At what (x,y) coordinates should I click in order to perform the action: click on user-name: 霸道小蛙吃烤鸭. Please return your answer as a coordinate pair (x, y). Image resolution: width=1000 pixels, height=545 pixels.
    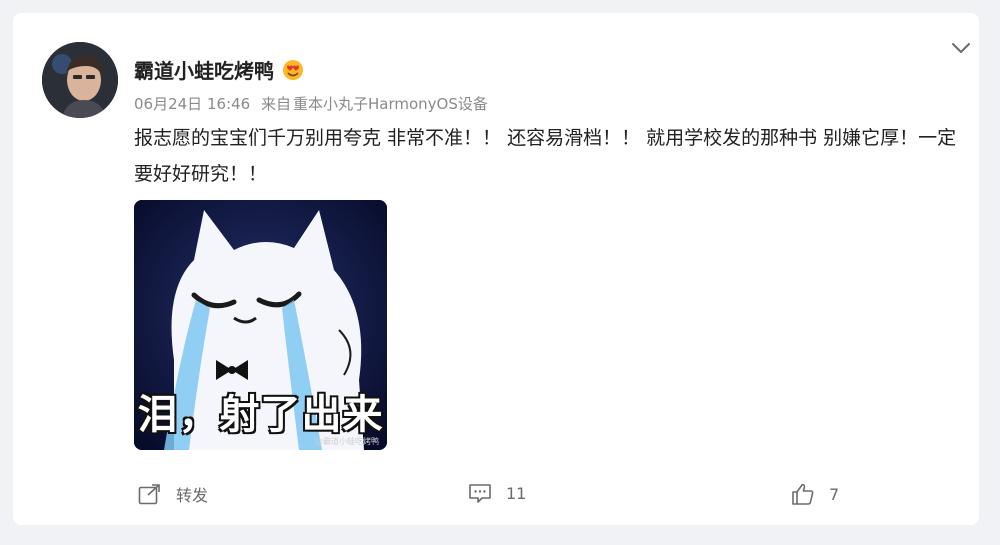
    Looking at the image, I should click on (219, 69).